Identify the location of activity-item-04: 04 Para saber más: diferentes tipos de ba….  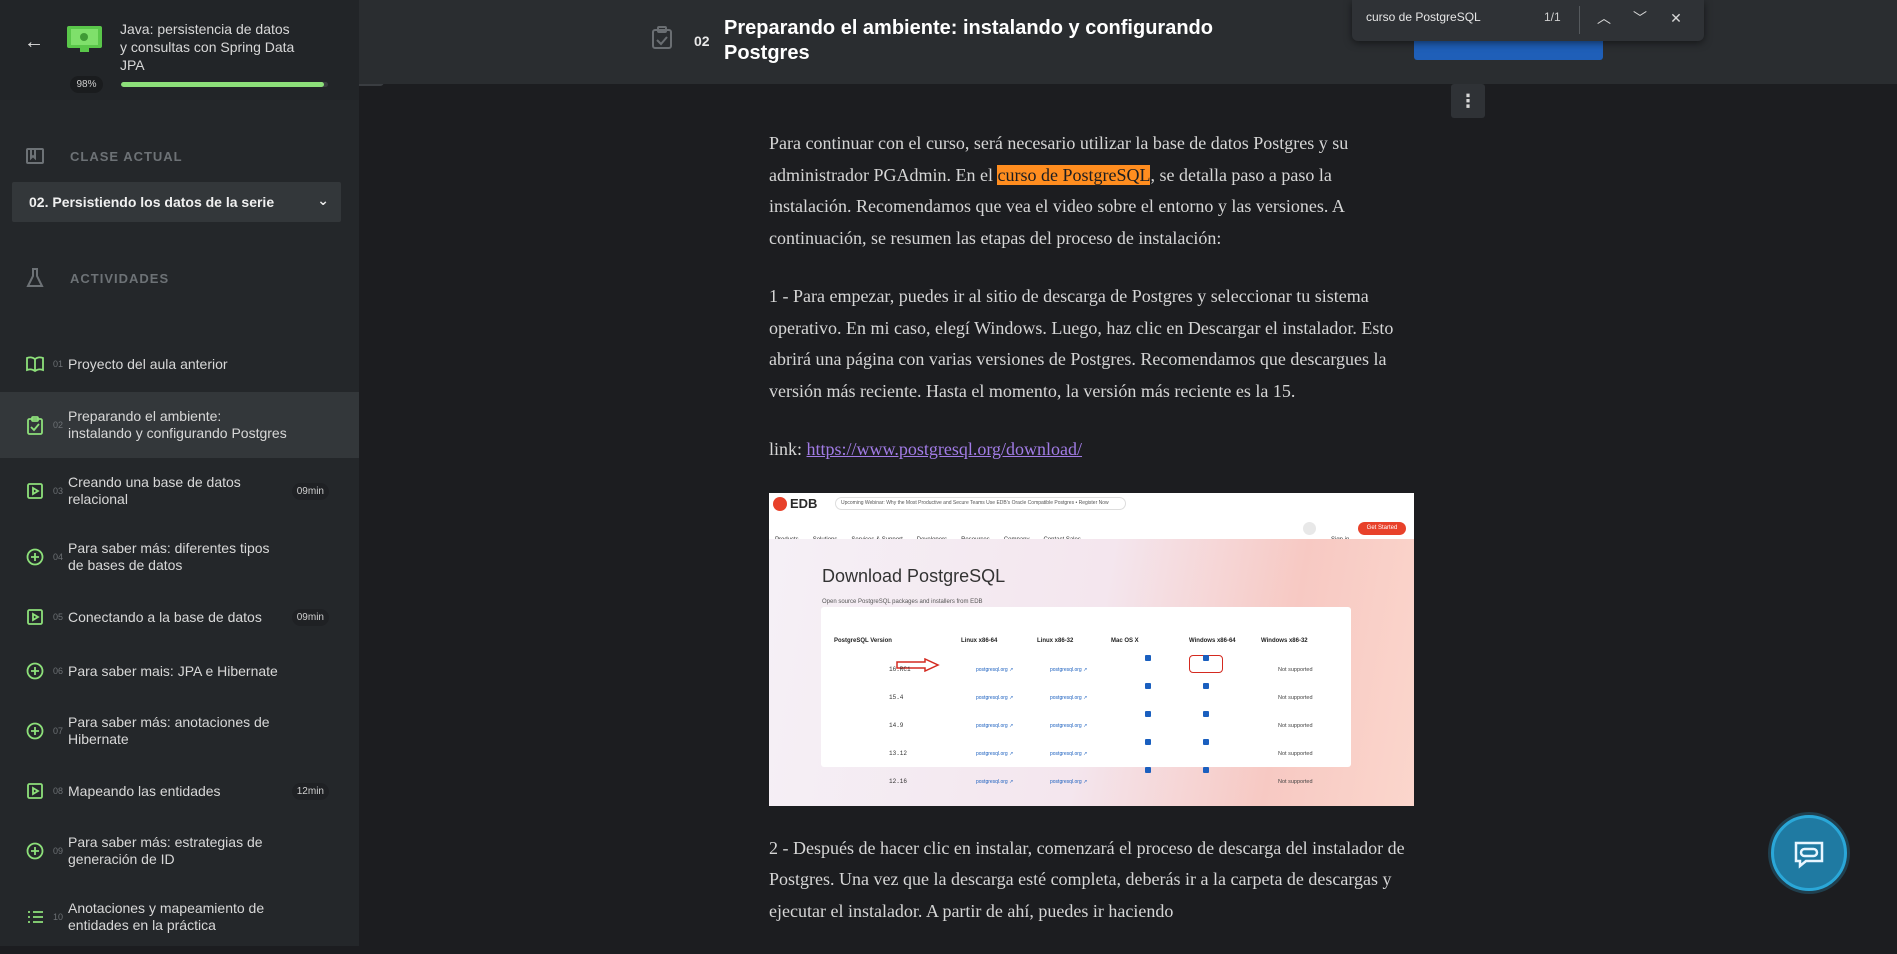
(179, 557).